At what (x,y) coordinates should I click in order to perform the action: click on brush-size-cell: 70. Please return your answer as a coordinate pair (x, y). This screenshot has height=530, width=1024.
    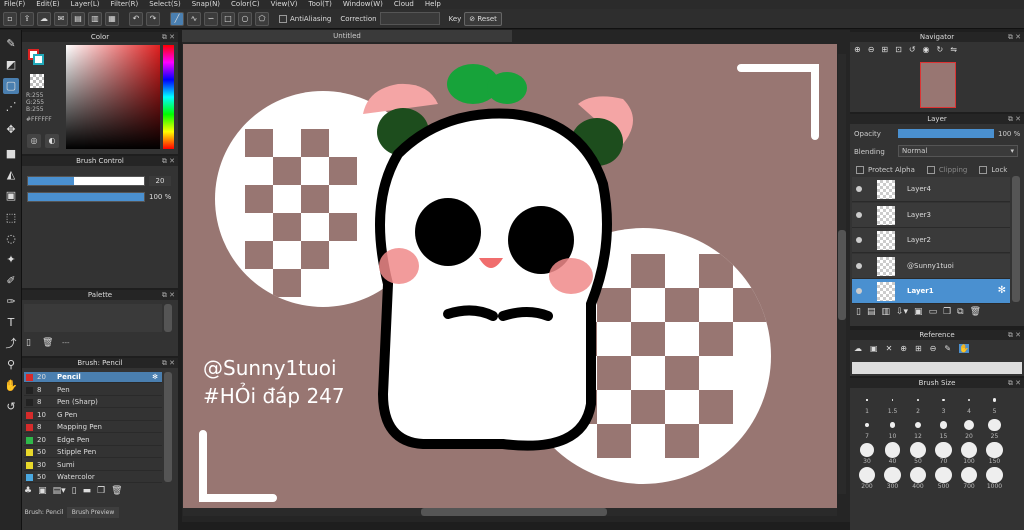
    Looking at the image, I should click on (944, 453).